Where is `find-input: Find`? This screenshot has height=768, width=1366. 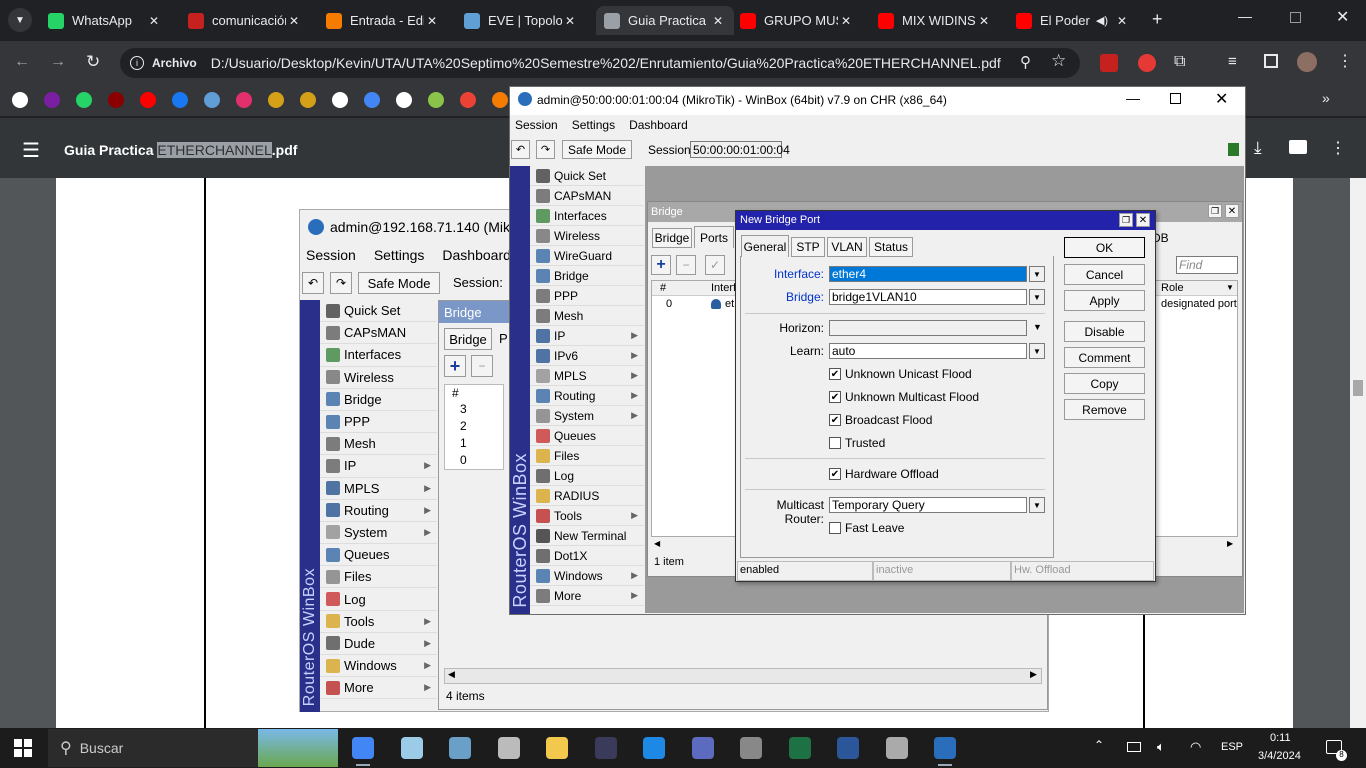 find-input: Find is located at coordinates (1207, 265).